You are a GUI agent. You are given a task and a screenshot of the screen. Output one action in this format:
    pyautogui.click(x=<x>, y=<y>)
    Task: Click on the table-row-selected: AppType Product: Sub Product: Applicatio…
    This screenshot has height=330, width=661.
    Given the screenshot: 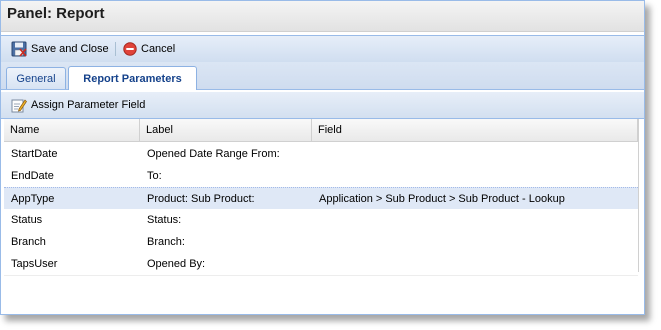 What is the action you would take?
    pyautogui.click(x=321, y=199)
    